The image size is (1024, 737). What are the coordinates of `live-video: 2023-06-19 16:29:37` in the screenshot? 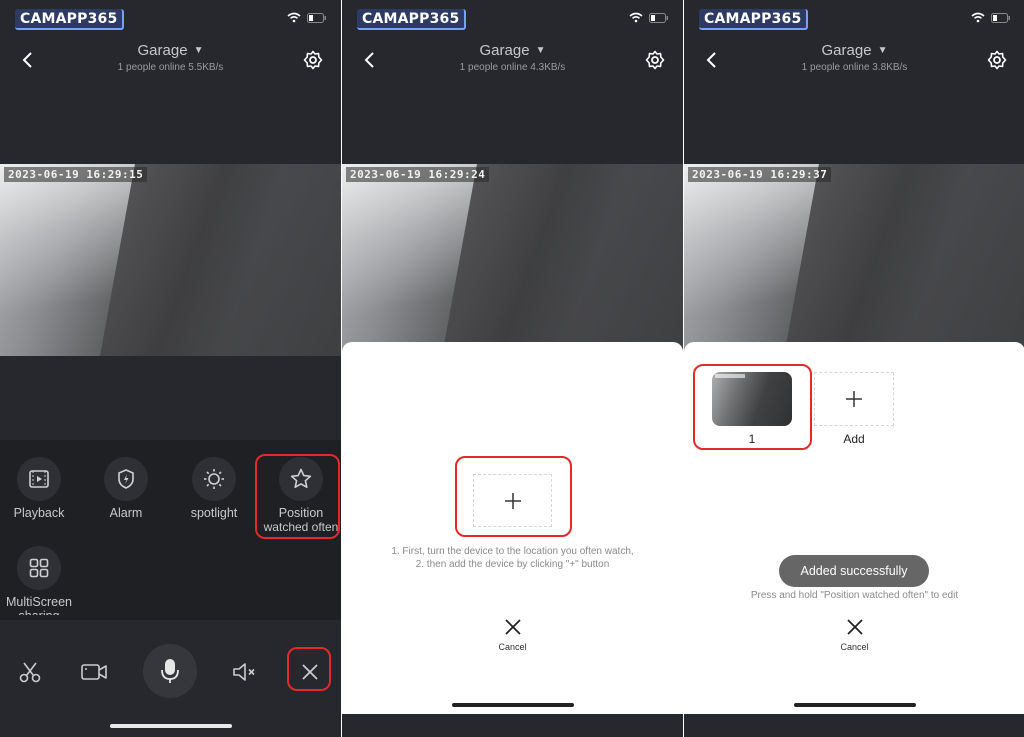 It's located at (854, 260).